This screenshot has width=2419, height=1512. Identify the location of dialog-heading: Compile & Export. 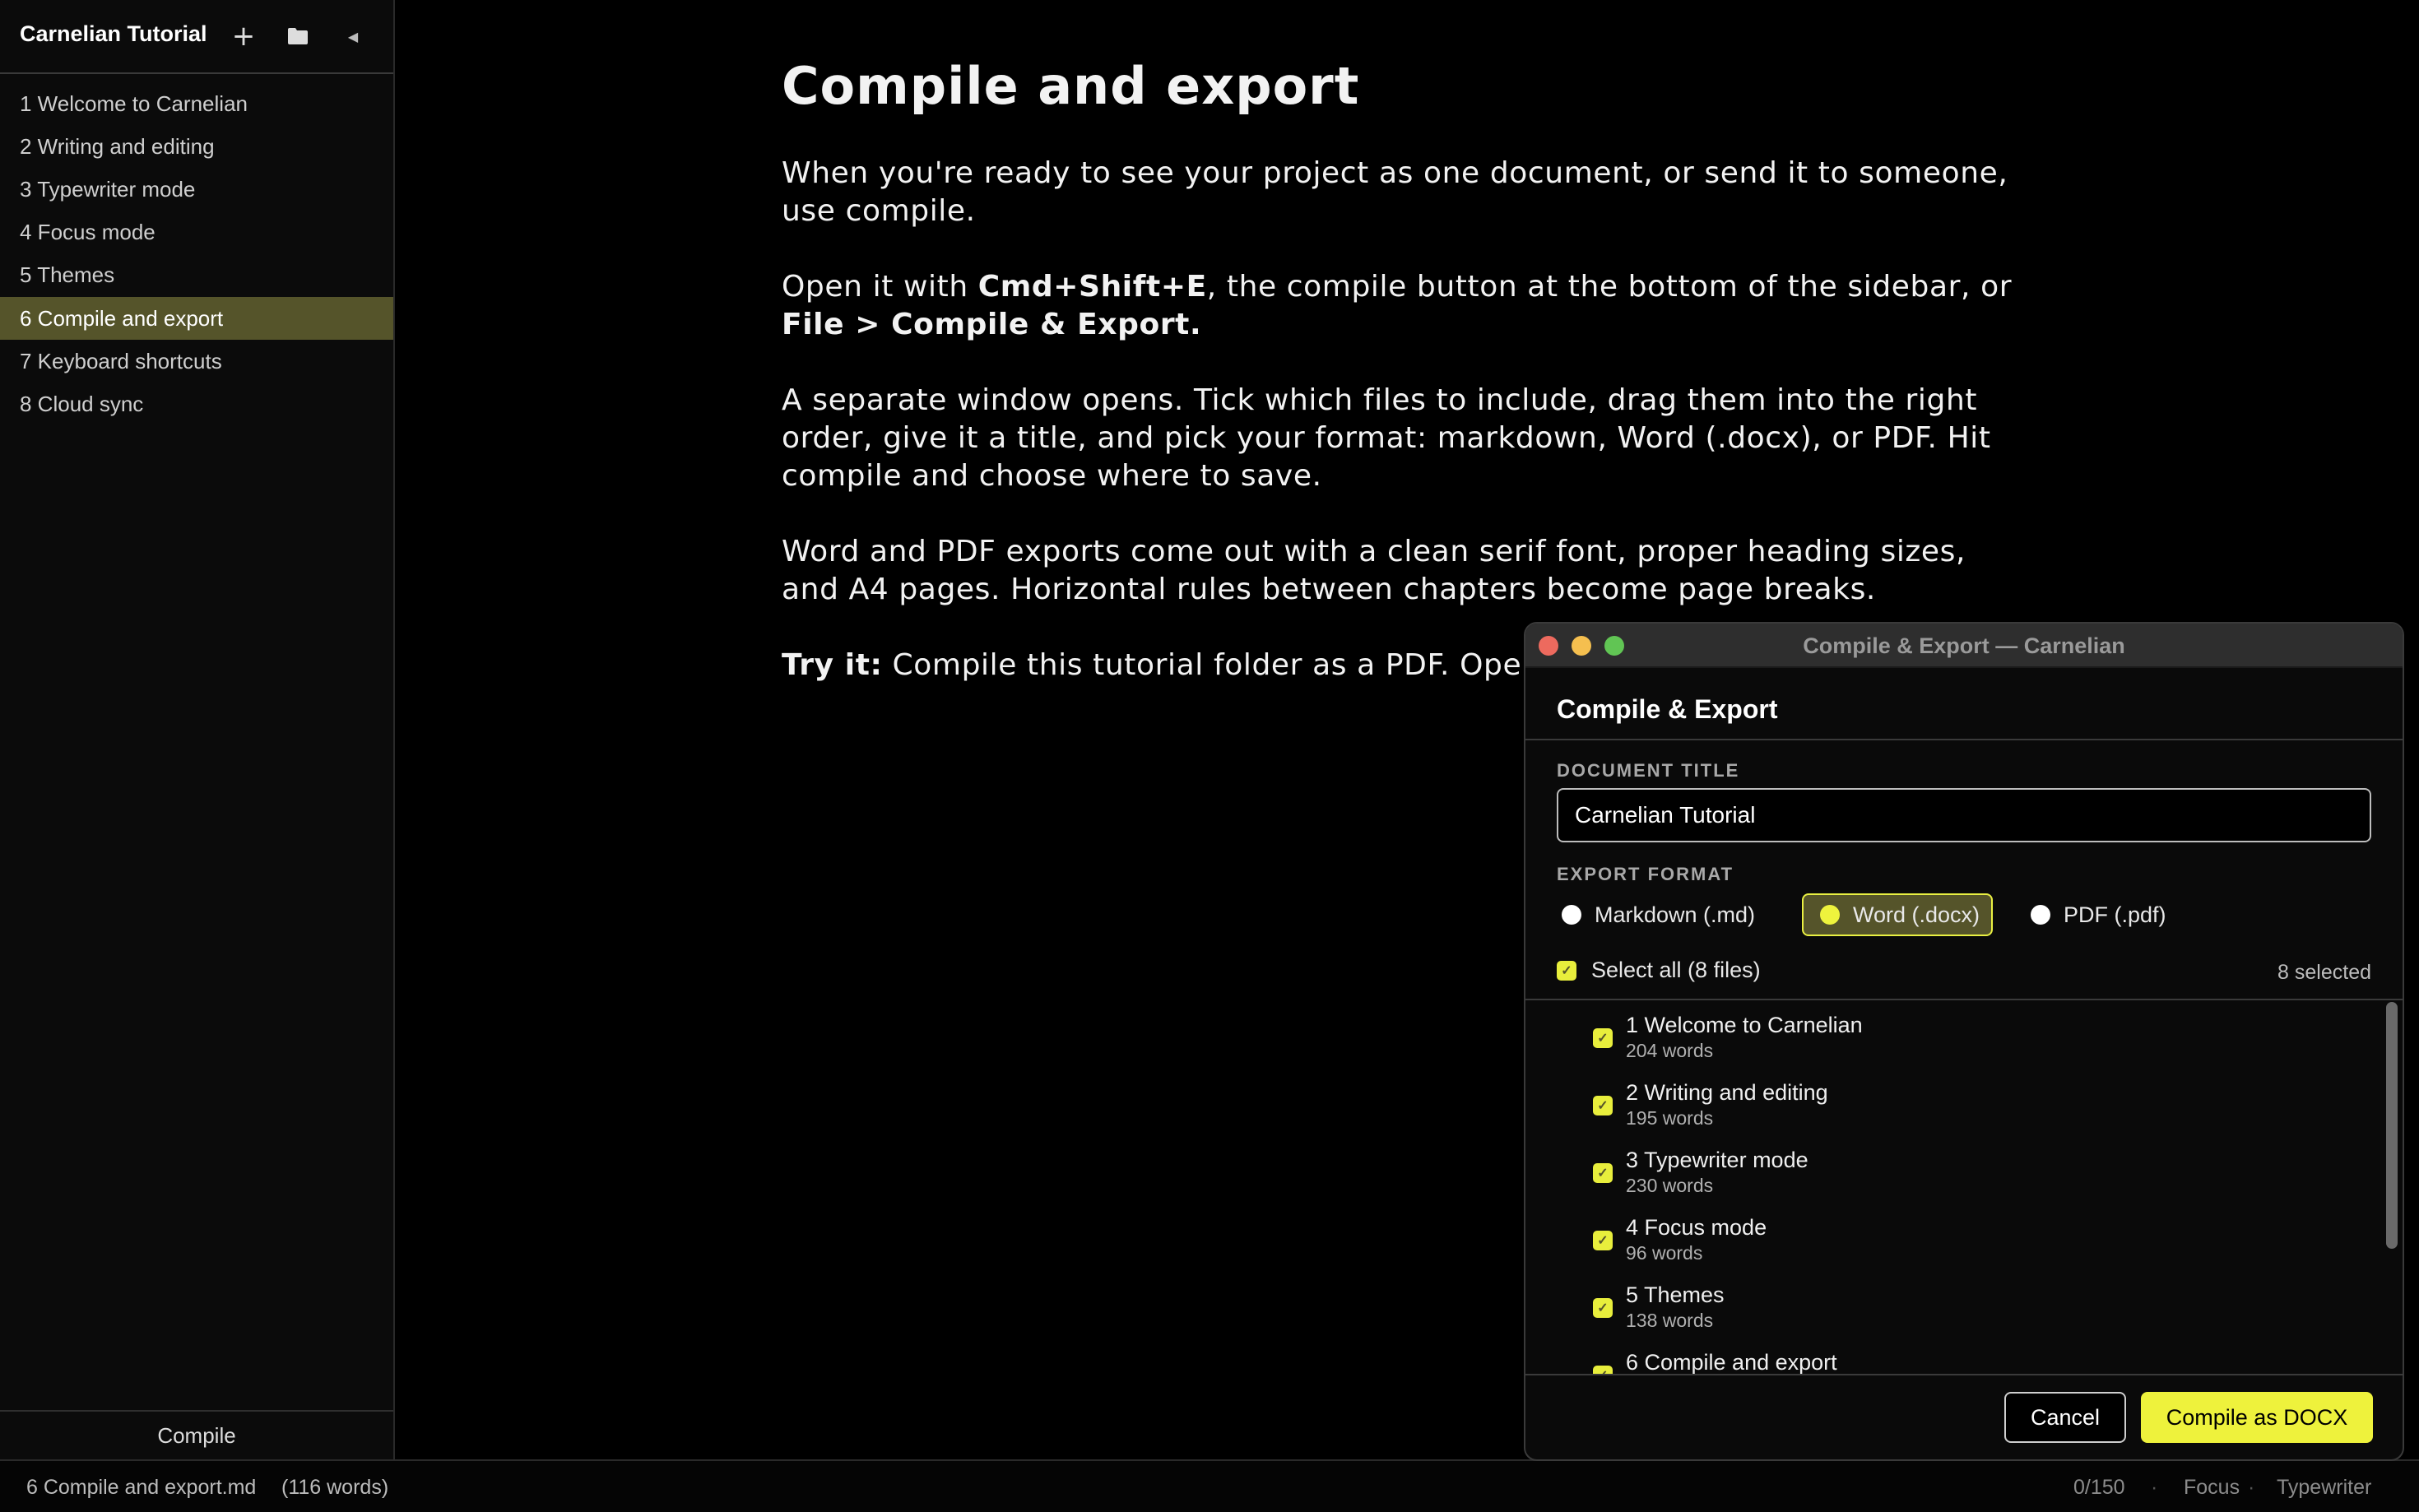
(1667, 709).